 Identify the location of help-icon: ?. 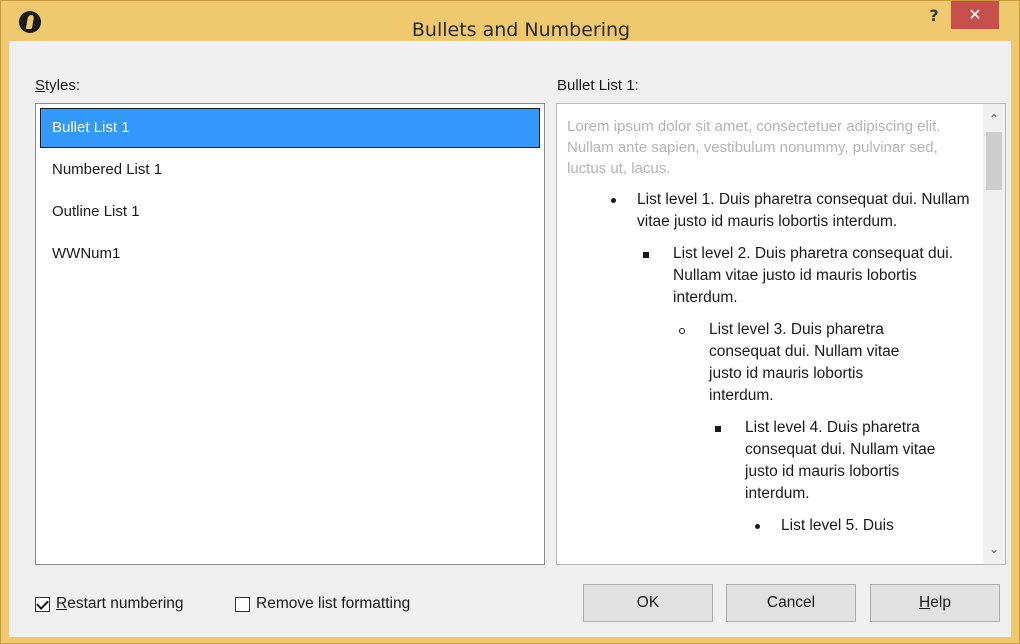
(934, 16).